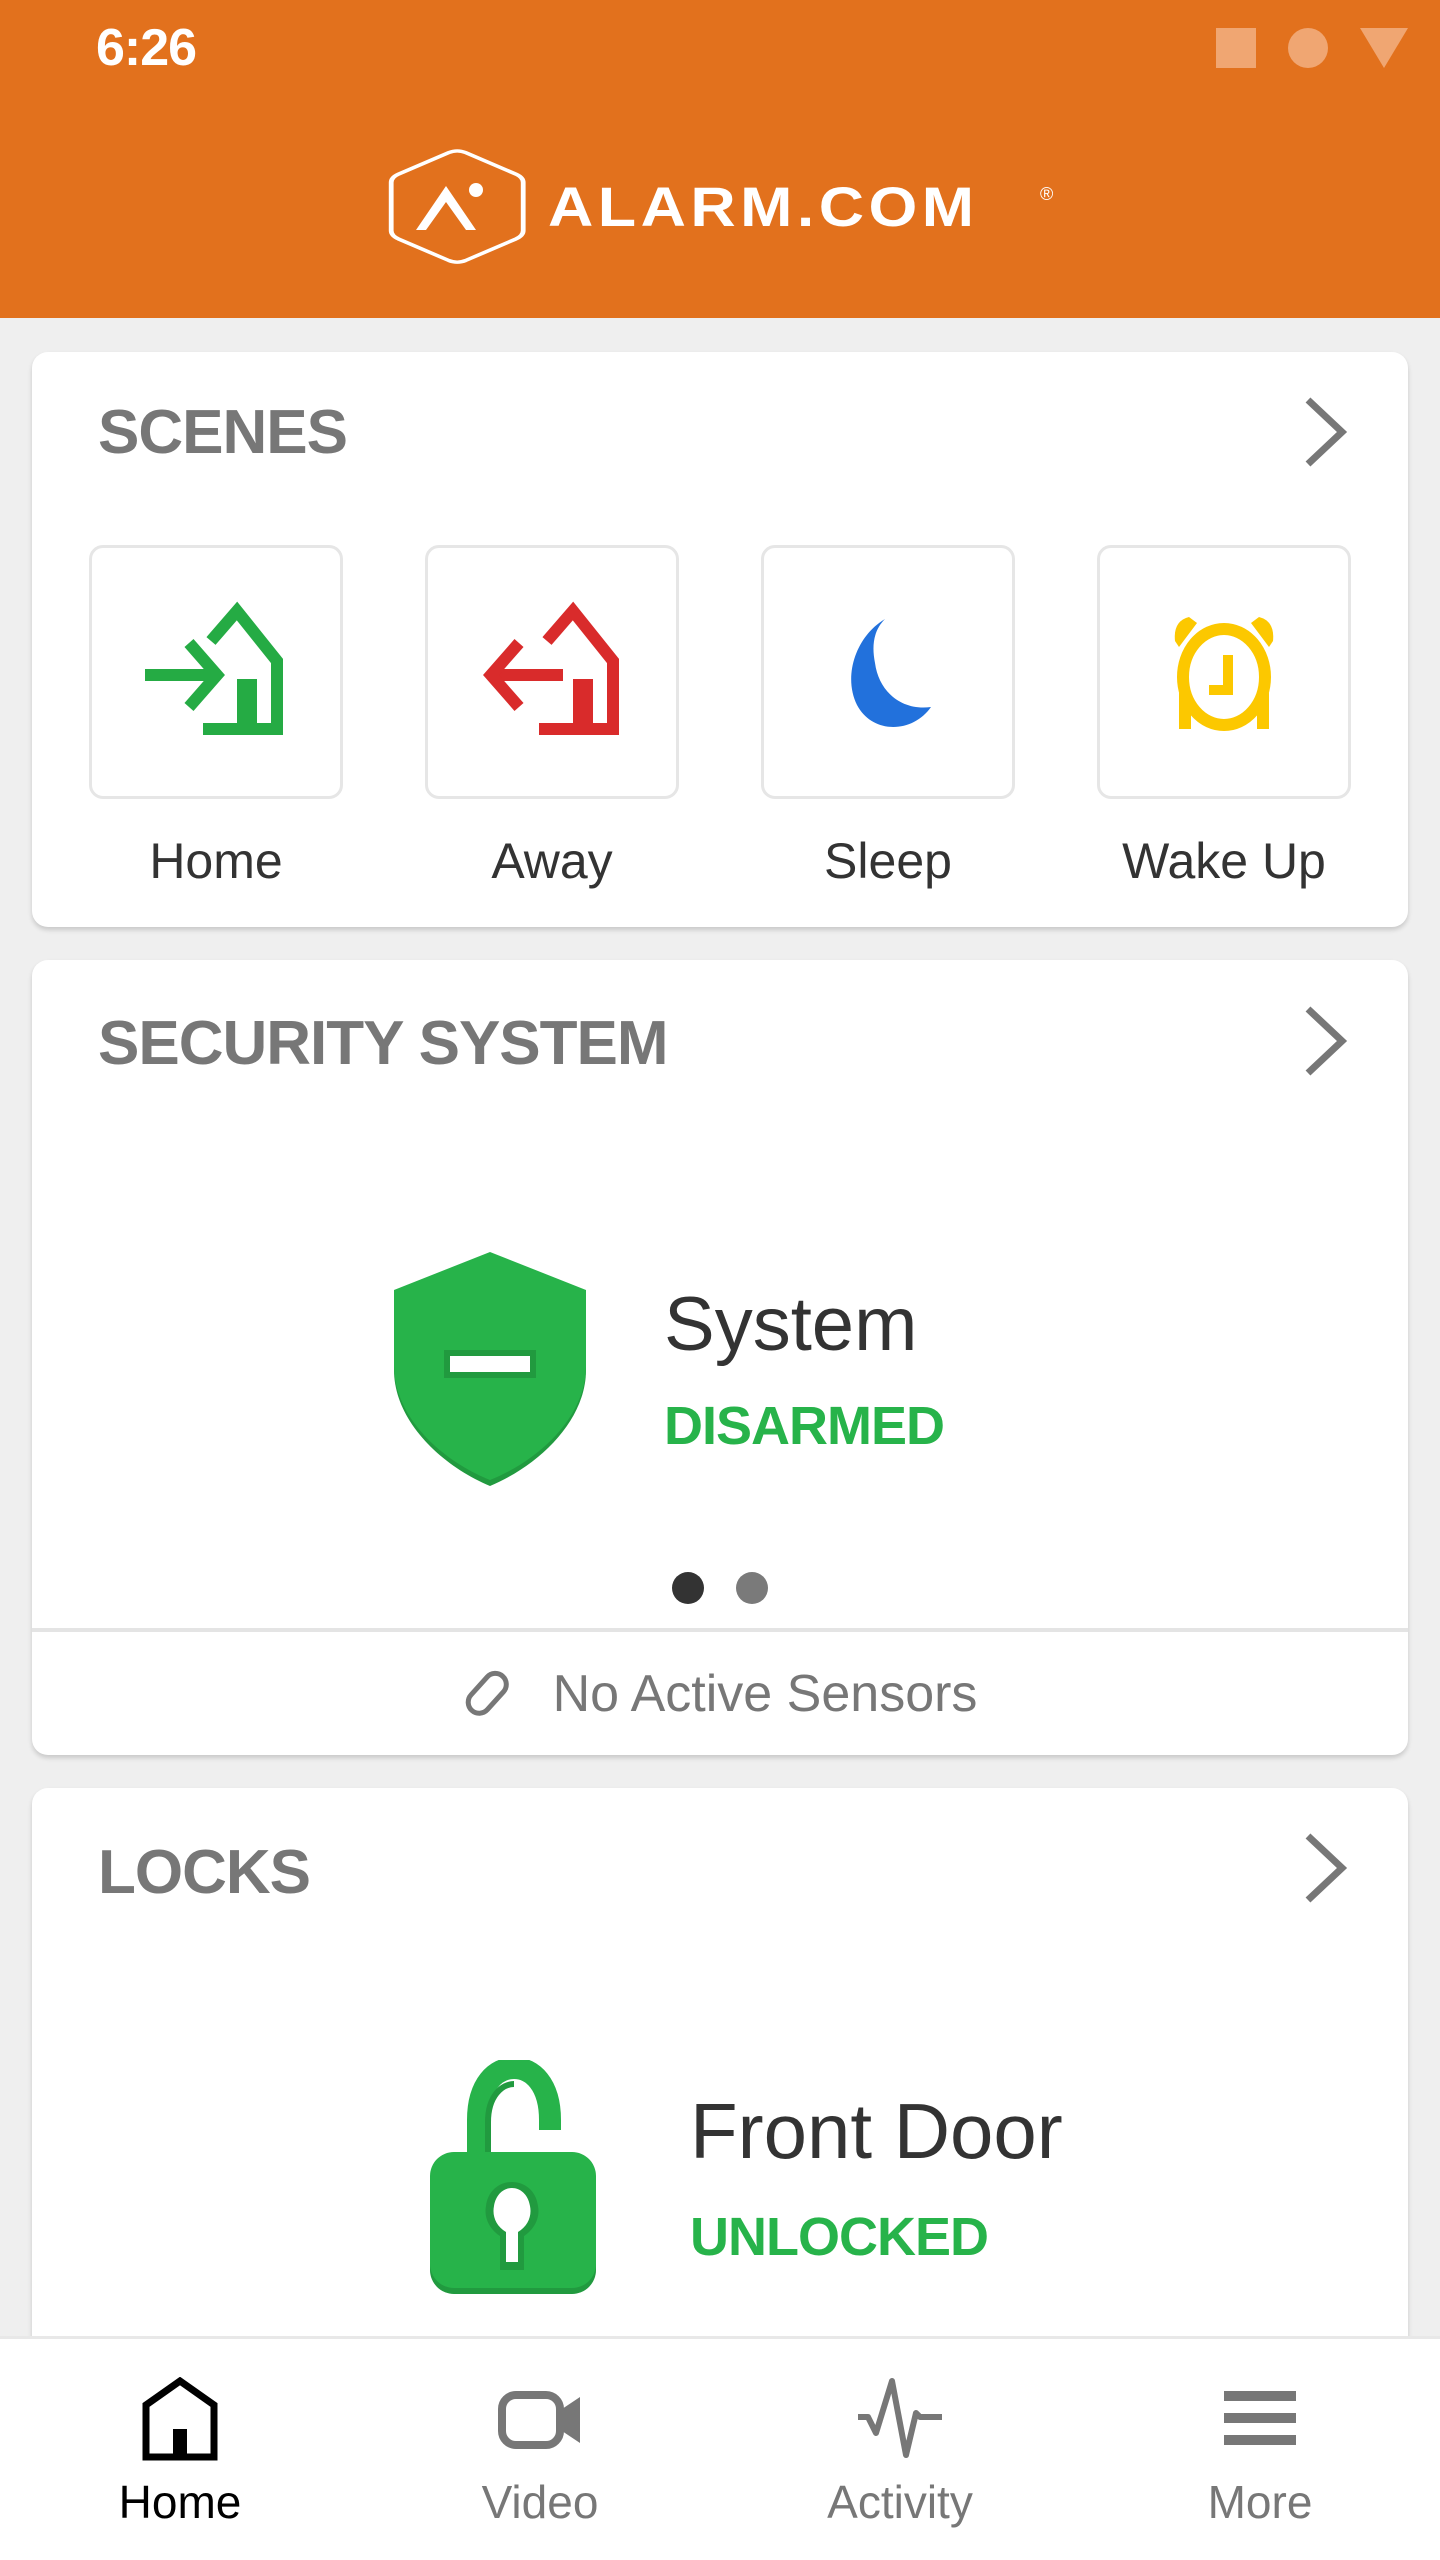 This screenshot has height=2560, width=1440. Describe the element at coordinates (1384, 48) in the screenshot. I see `triangle-icon` at that location.